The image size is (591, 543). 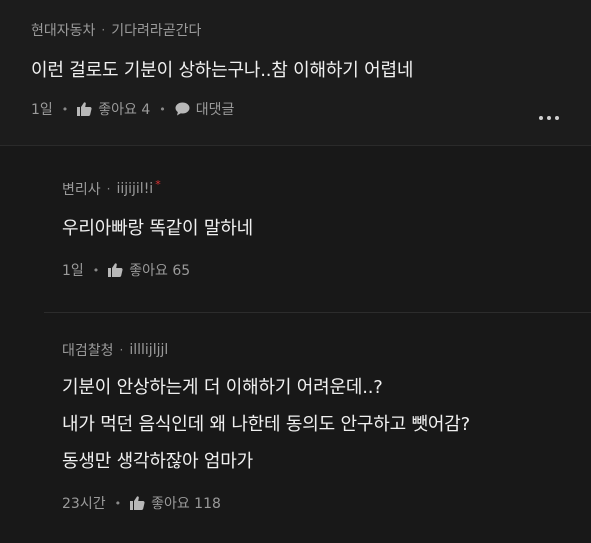 I want to click on like-button: 좋아요 4, so click(x=113, y=109).